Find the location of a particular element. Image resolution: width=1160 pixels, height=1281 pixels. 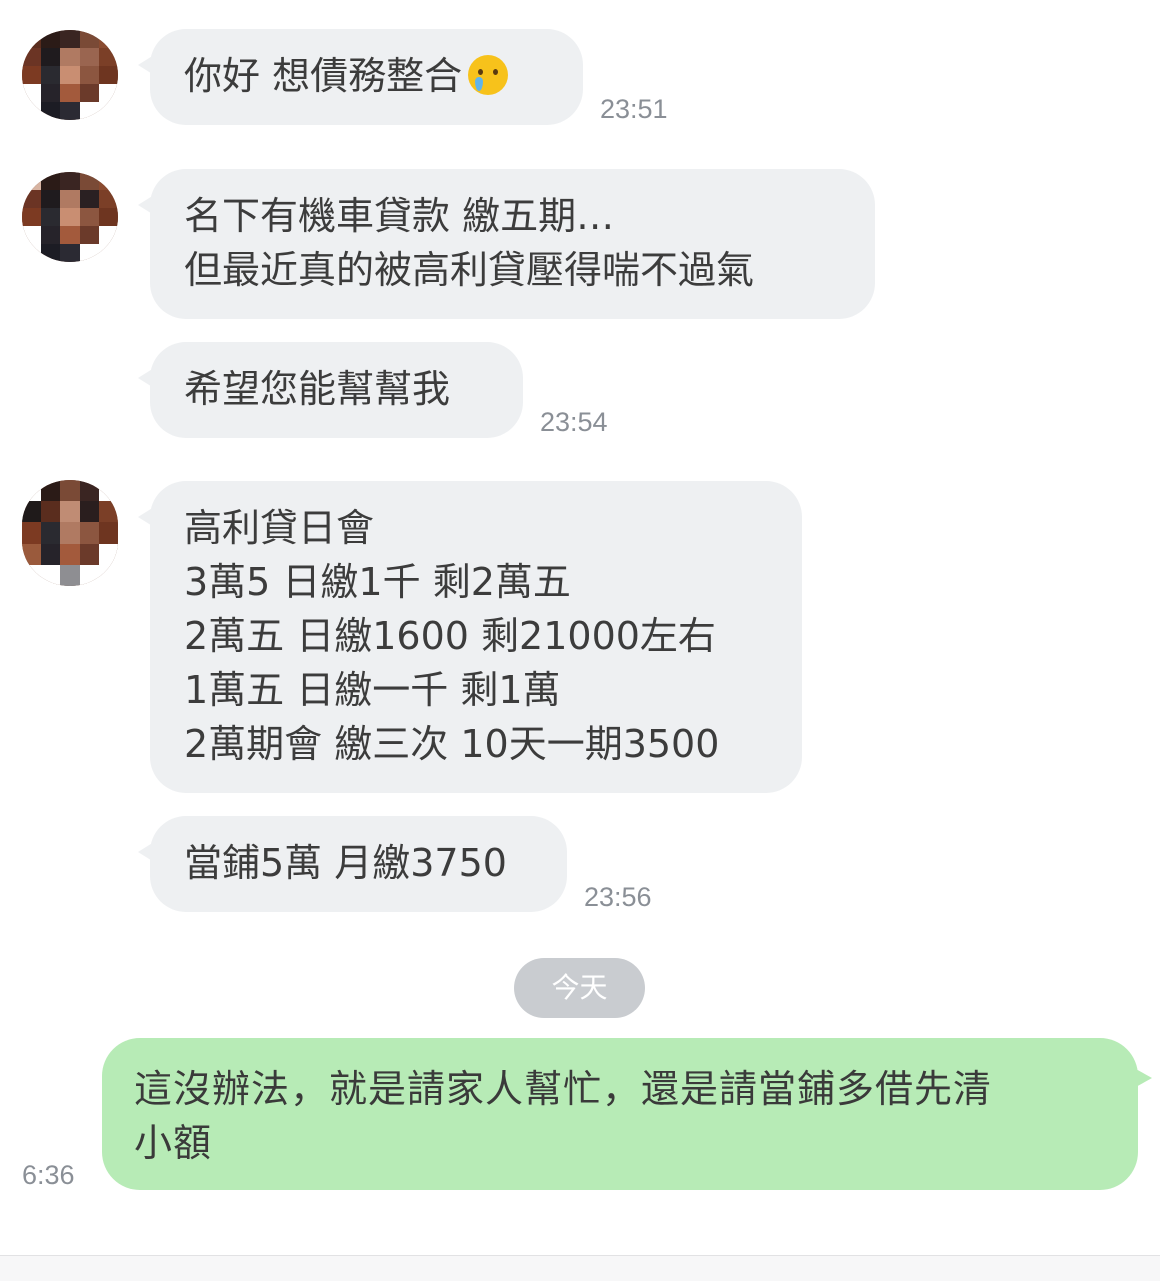

incoming-message: 當鋪5萬 月繳3750 is located at coordinates (352, 864).